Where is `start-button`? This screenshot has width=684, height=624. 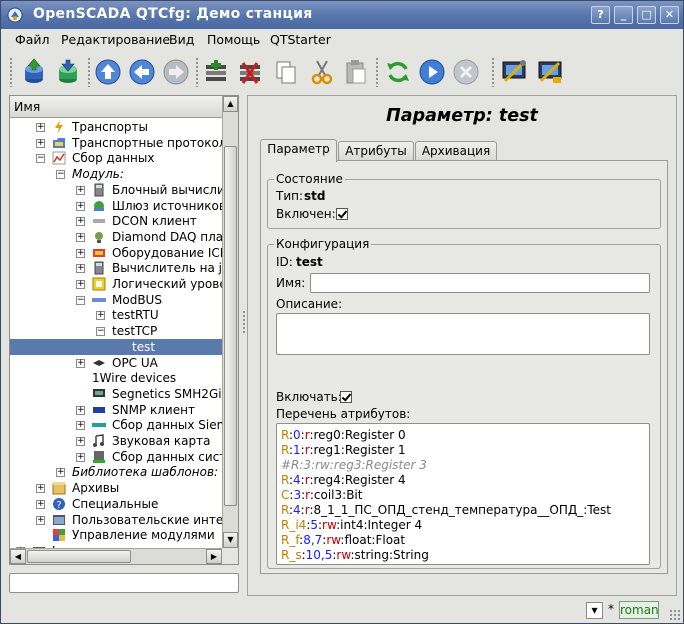
start-button is located at coordinates (432, 72).